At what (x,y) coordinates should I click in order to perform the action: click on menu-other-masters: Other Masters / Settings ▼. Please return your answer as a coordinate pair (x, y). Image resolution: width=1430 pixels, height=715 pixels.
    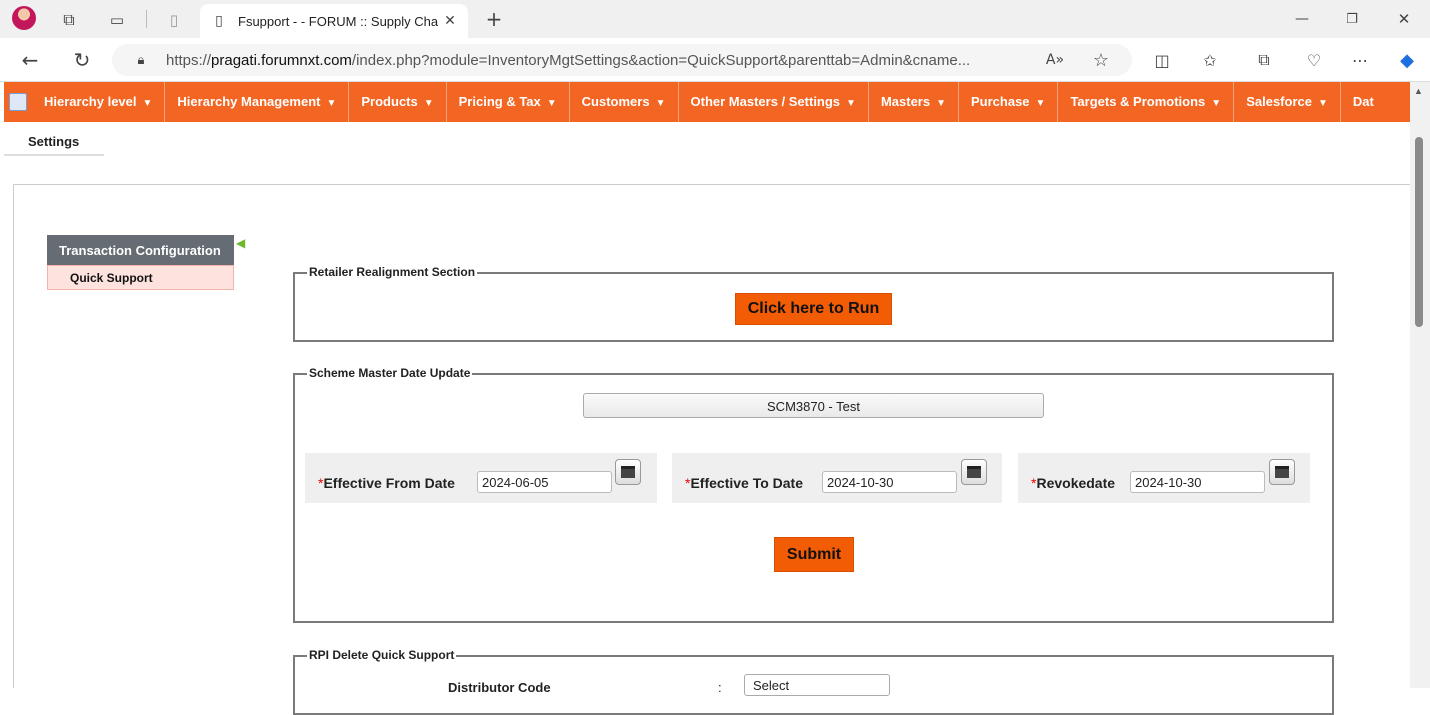
    Looking at the image, I should click on (774, 102).